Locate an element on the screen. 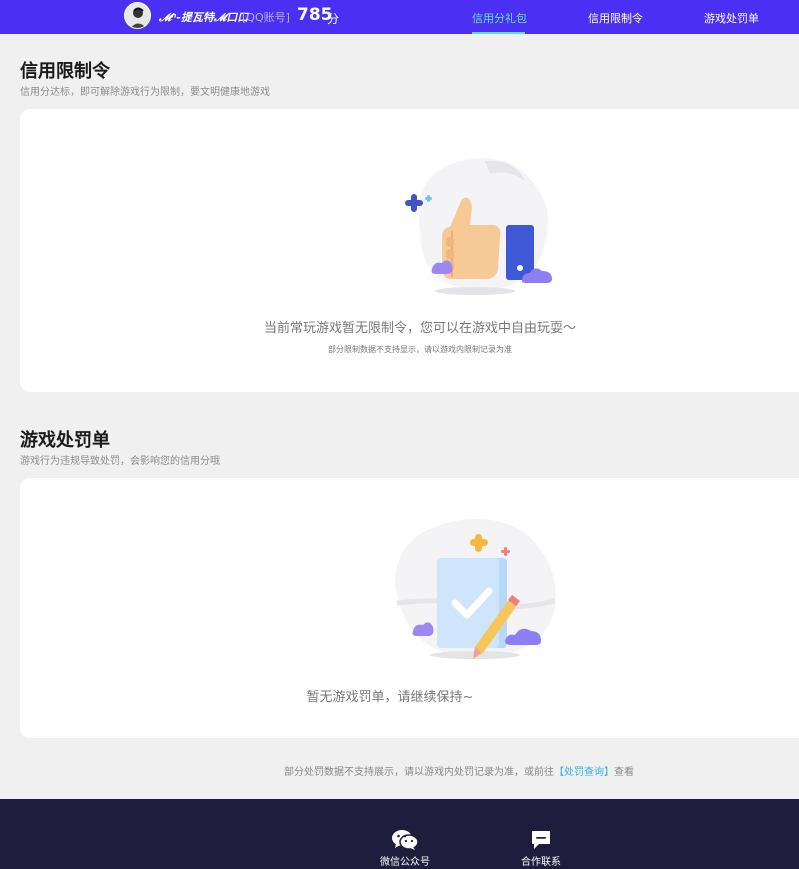 This screenshot has height=869, width=799. avatar is located at coordinates (137, 15).